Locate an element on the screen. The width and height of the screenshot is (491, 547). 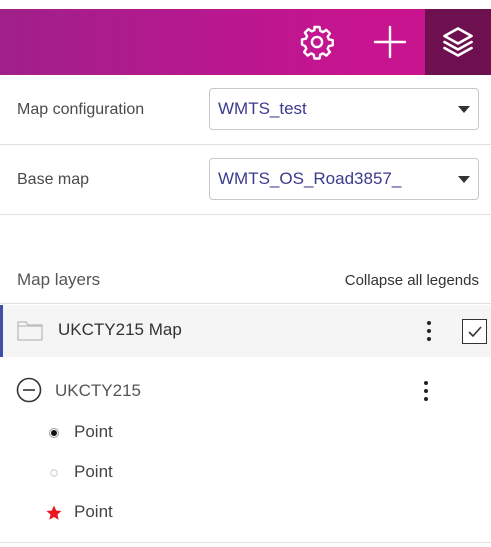
filled-dot-icon is located at coordinates (54, 433).